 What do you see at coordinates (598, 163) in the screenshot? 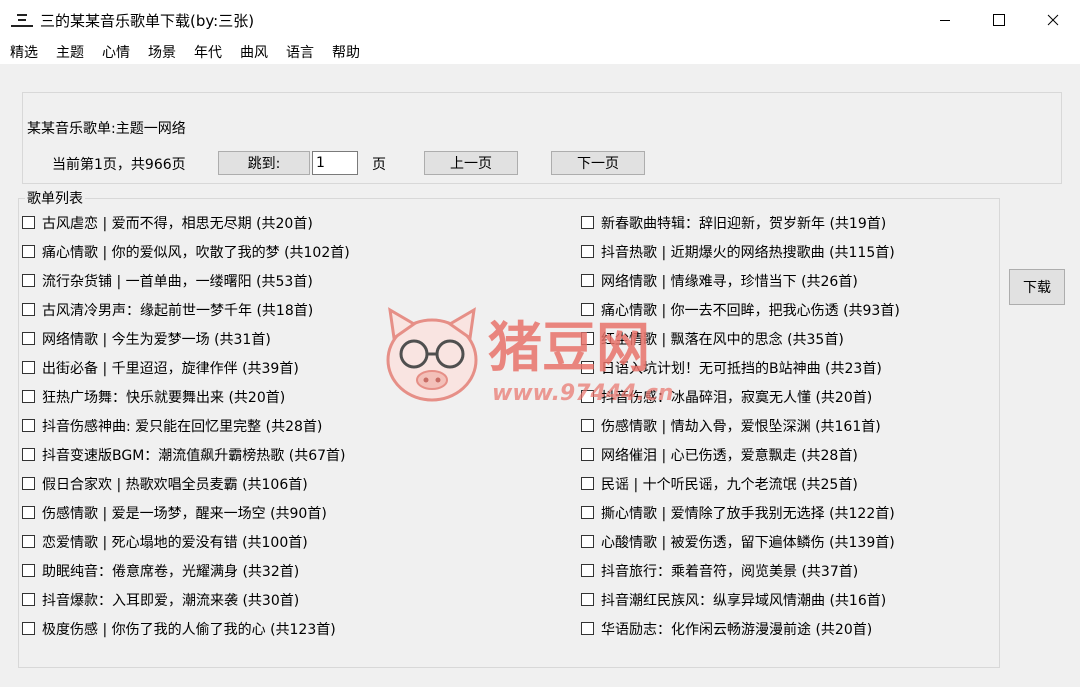
I see `next-page-button: 下一页` at bounding box center [598, 163].